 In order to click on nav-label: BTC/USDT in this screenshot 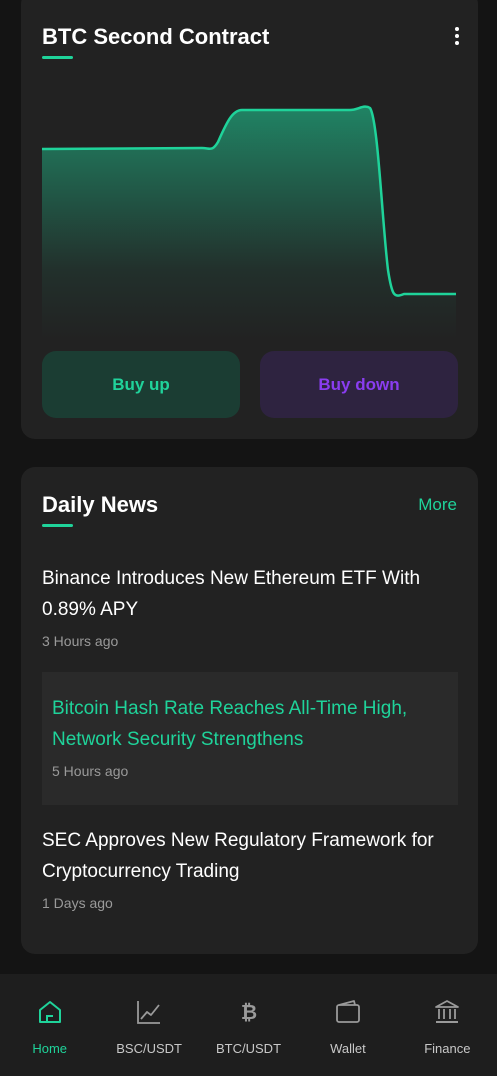, I will do `click(249, 1048)`.